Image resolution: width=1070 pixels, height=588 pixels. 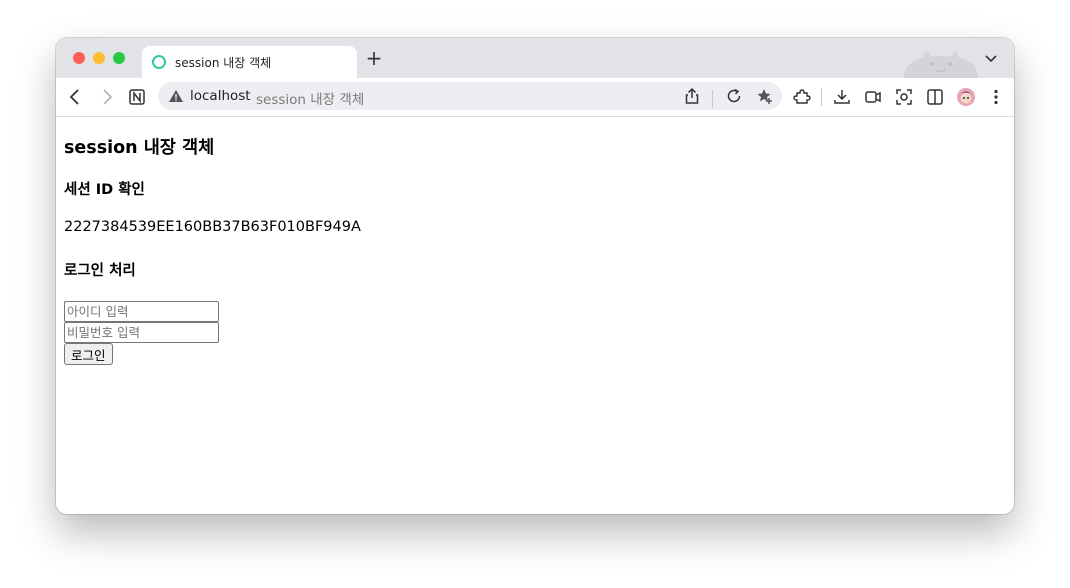 What do you see at coordinates (802, 97) in the screenshot?
I see `extensions-icon` at bounding box center [802, 97].